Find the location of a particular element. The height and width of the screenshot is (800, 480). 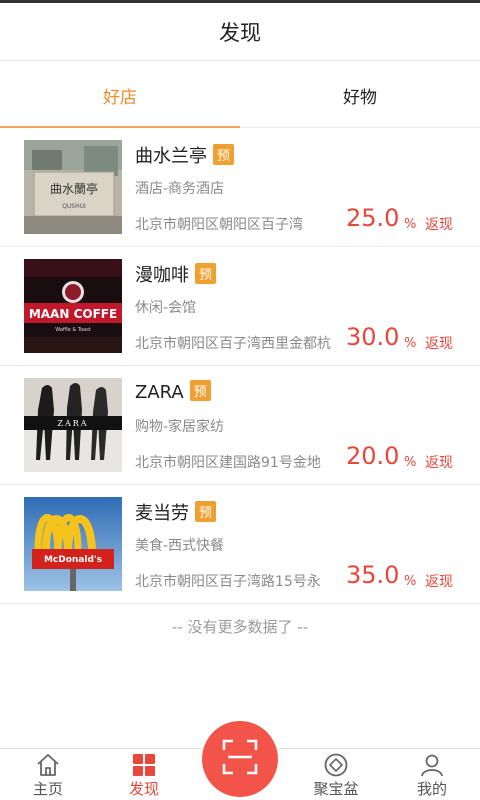

maan-coffee-sign-text: MAAN COFFE is located at coordinates (73, 314).